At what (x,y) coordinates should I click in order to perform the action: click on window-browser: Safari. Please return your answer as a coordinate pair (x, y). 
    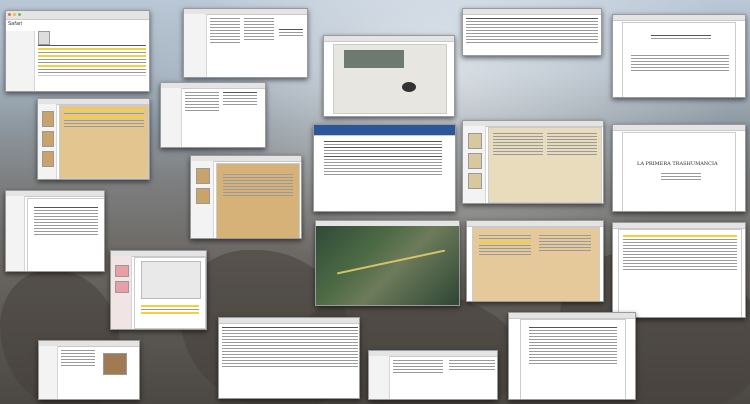
    Looking at the image, I should click on (77, 51).